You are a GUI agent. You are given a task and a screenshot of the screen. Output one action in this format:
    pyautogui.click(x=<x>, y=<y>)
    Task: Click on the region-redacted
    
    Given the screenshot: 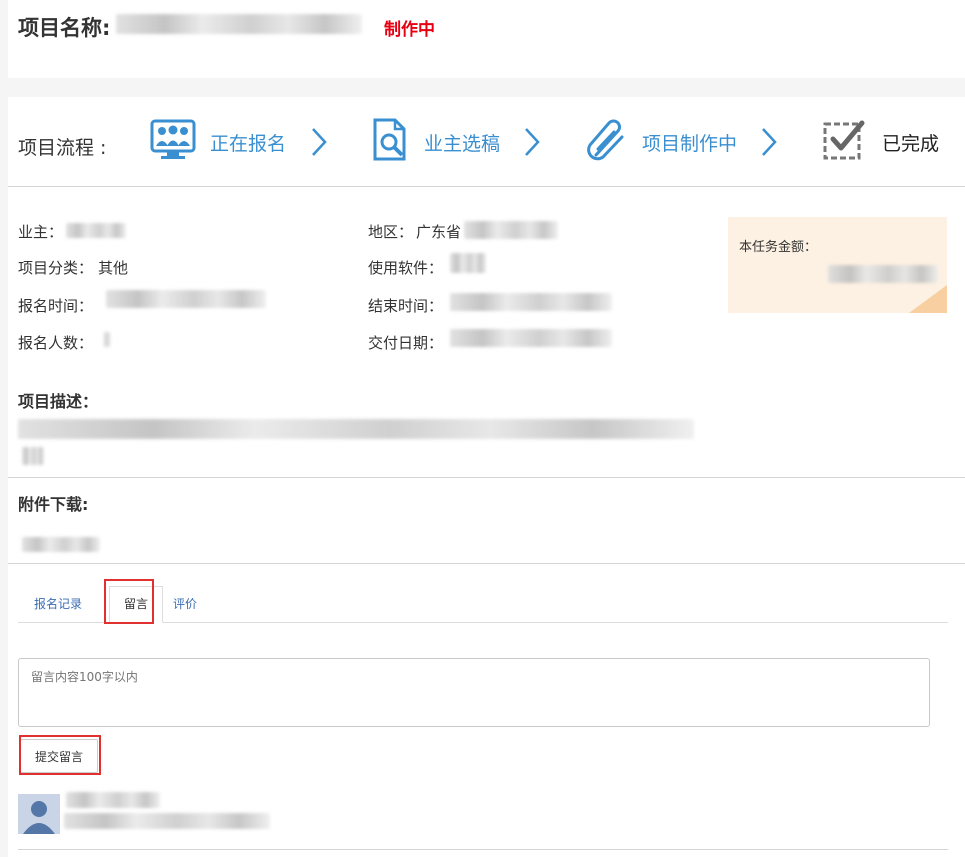 What is the action you would take?
    pyautogui.click(x=511, y=230)
    